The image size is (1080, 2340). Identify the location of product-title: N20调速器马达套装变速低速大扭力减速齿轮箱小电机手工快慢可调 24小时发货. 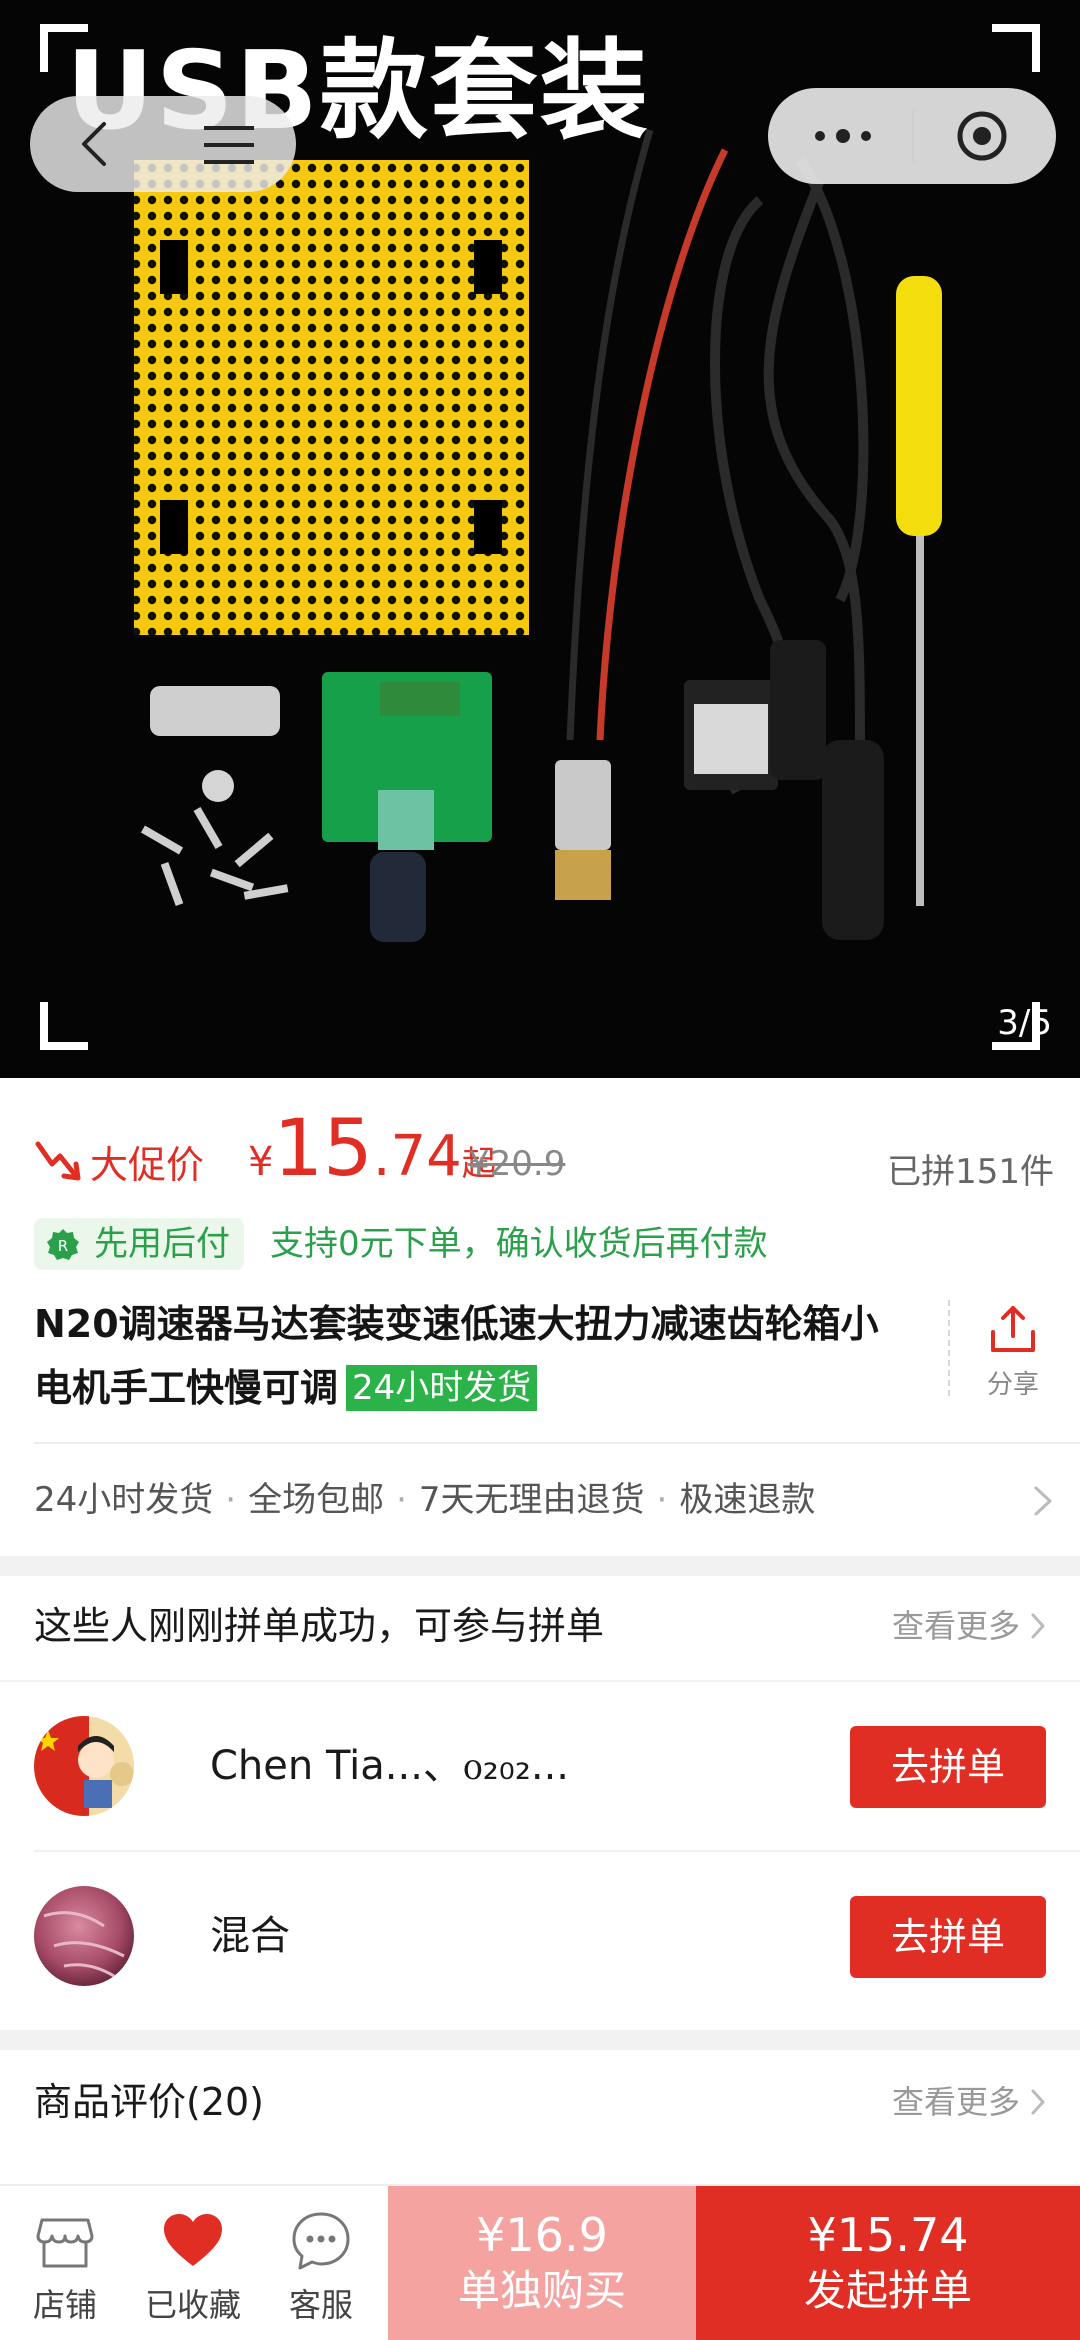
(474, 1356).